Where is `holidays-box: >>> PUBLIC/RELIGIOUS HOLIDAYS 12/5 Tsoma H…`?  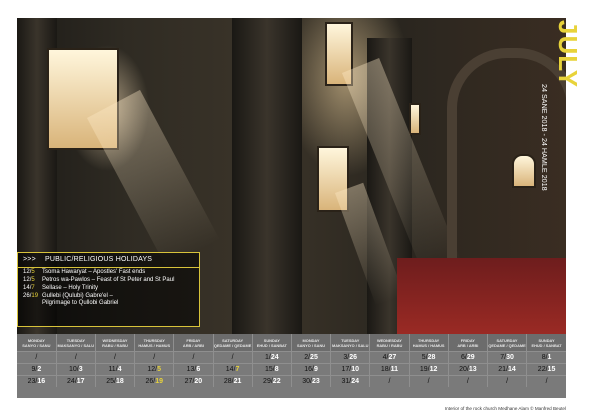 holidays-box: >>> PUBLIC/RELIGIOUS HOLIDAYS 12/5 Tsoma H… is located at coordinates (108, 289).